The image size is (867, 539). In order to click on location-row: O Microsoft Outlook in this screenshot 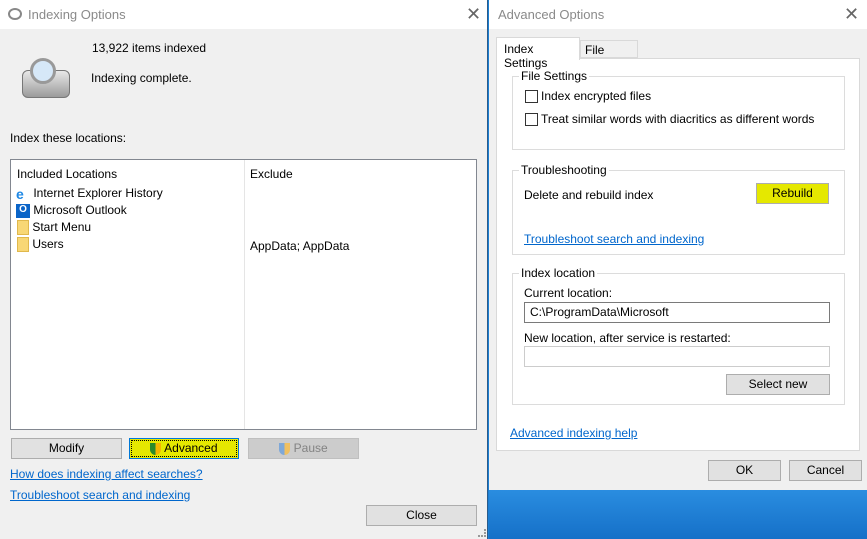, I will do `click(241, 210)`.